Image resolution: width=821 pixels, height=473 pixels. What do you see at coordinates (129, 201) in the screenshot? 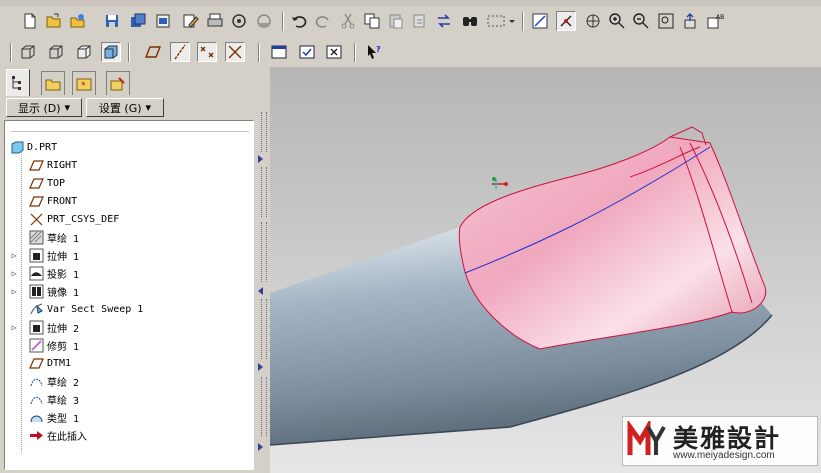
I see `tree-item: FRONT` at bounding box center [129, 201].